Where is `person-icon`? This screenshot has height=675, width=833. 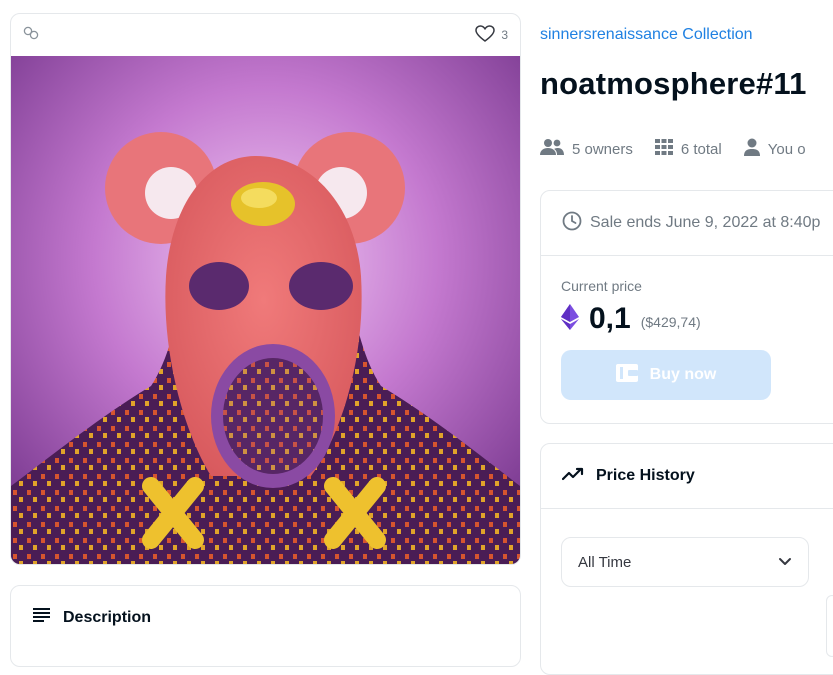 person-icon is located at coordinates (751, 149).